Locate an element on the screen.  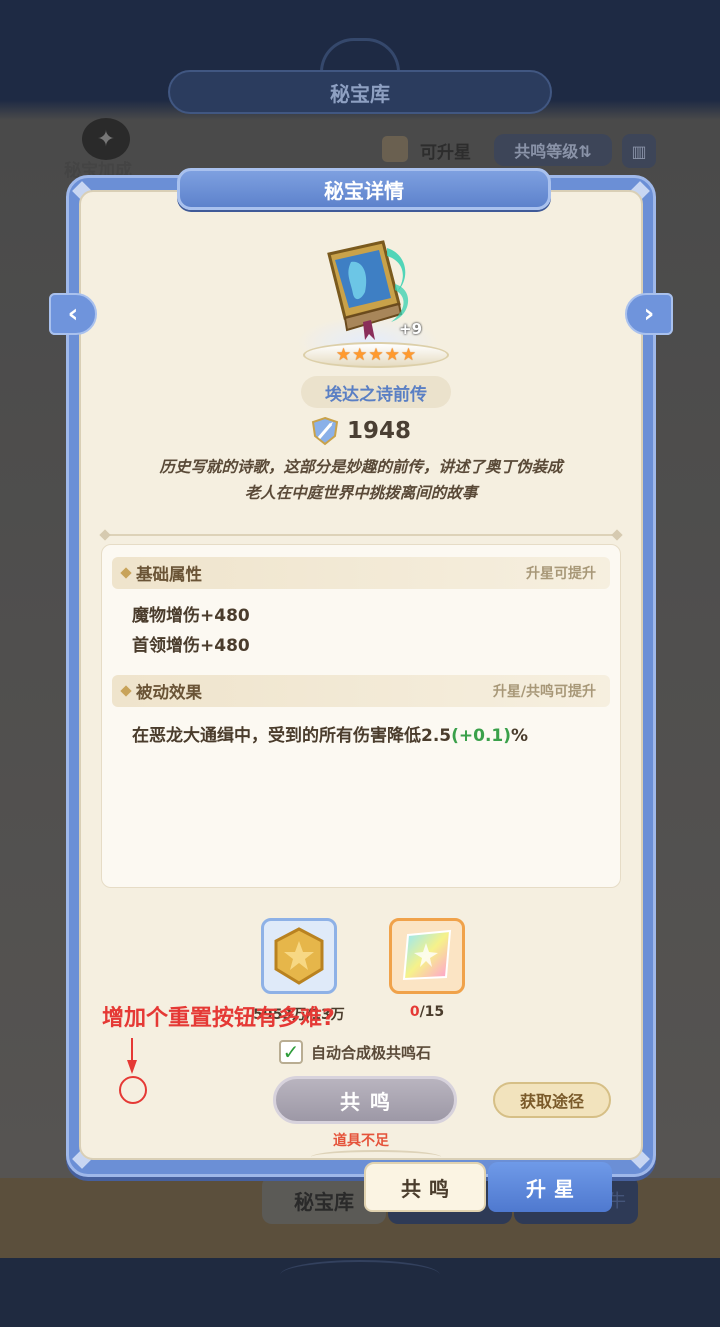
base-attr-header: 基础属性 升星可提升 is located at coordinates (361, 573).